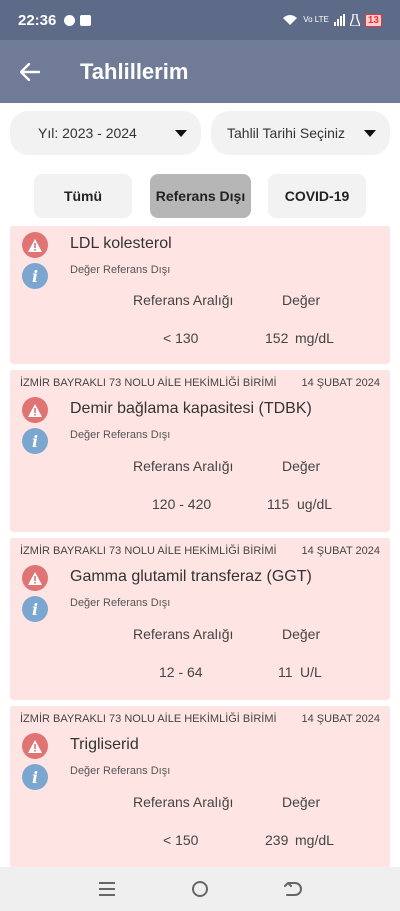 The height and width of the screenshot is (911, 400). Describe the element at coordinates (200, 71) in the screenshot. I see `app-bar: Tahlillerim` at that location.